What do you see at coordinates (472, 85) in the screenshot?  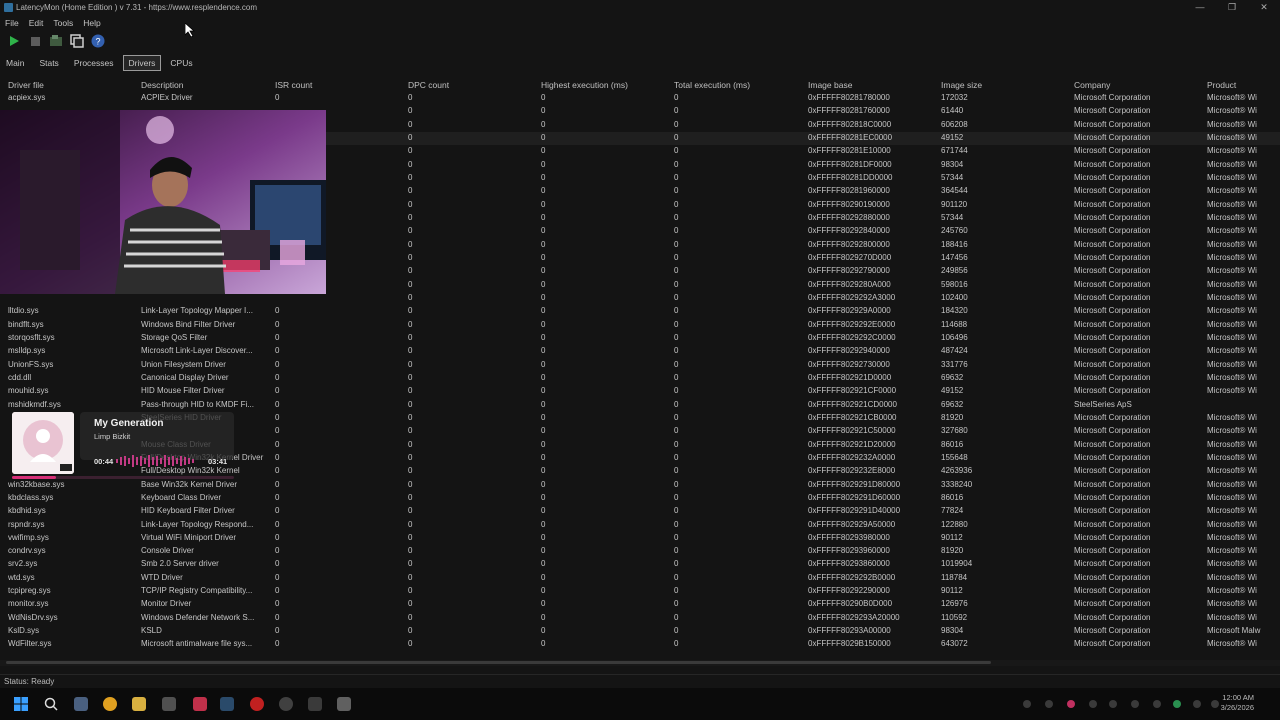 I see `column-dpc-count: DPC count` at bounding box center [472, 85].